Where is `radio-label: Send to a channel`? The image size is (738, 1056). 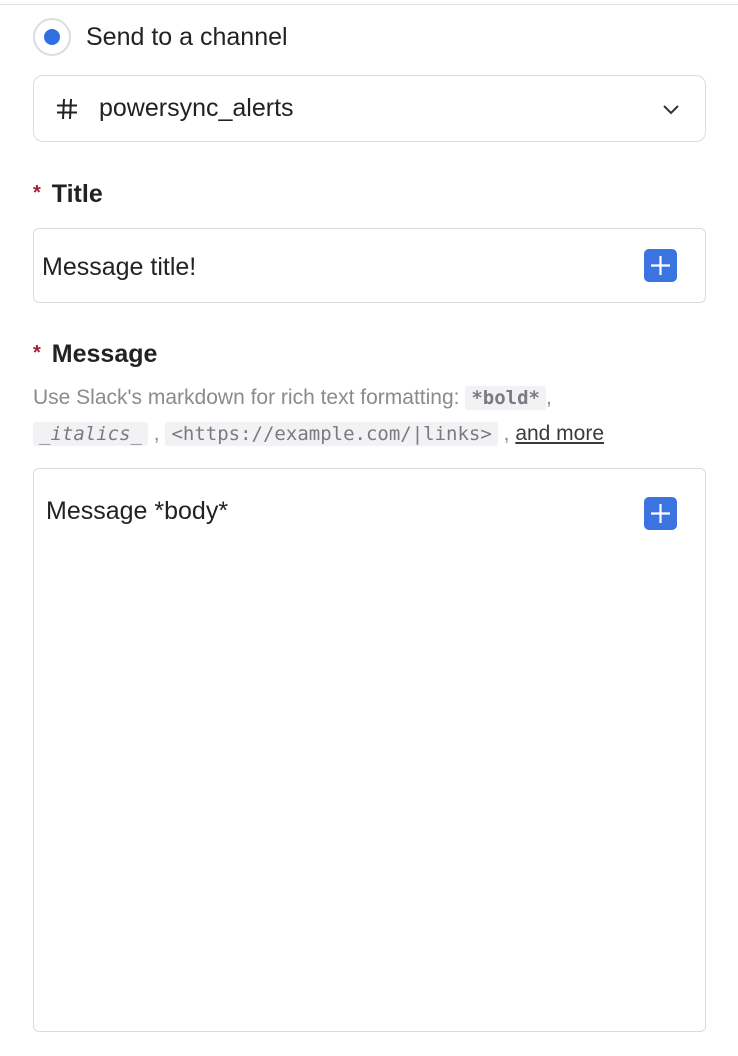 radio-label: Send to a channel is located at coordinates (187, 36).